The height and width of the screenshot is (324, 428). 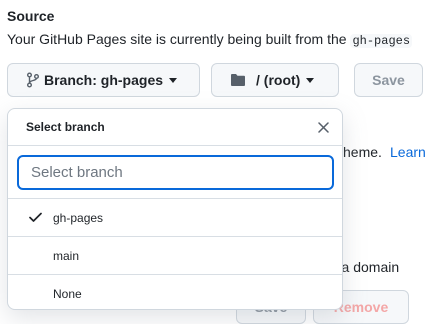 What do you see at coordinates (33, 80) in the screenshot?
I see `git-branch-icon` at bounding box center [33, 80].